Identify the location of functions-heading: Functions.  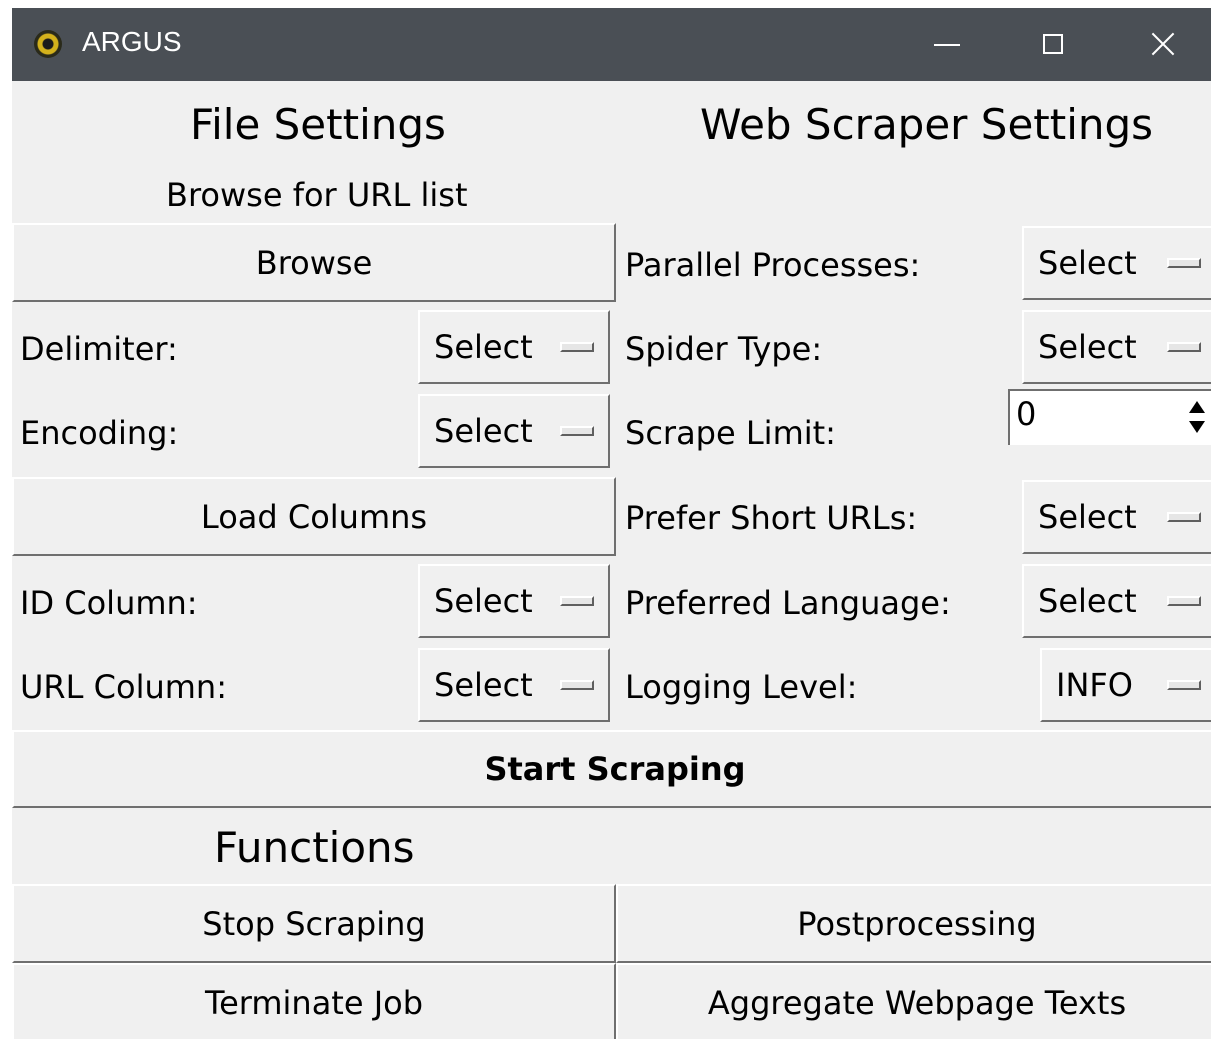
(314, 847).